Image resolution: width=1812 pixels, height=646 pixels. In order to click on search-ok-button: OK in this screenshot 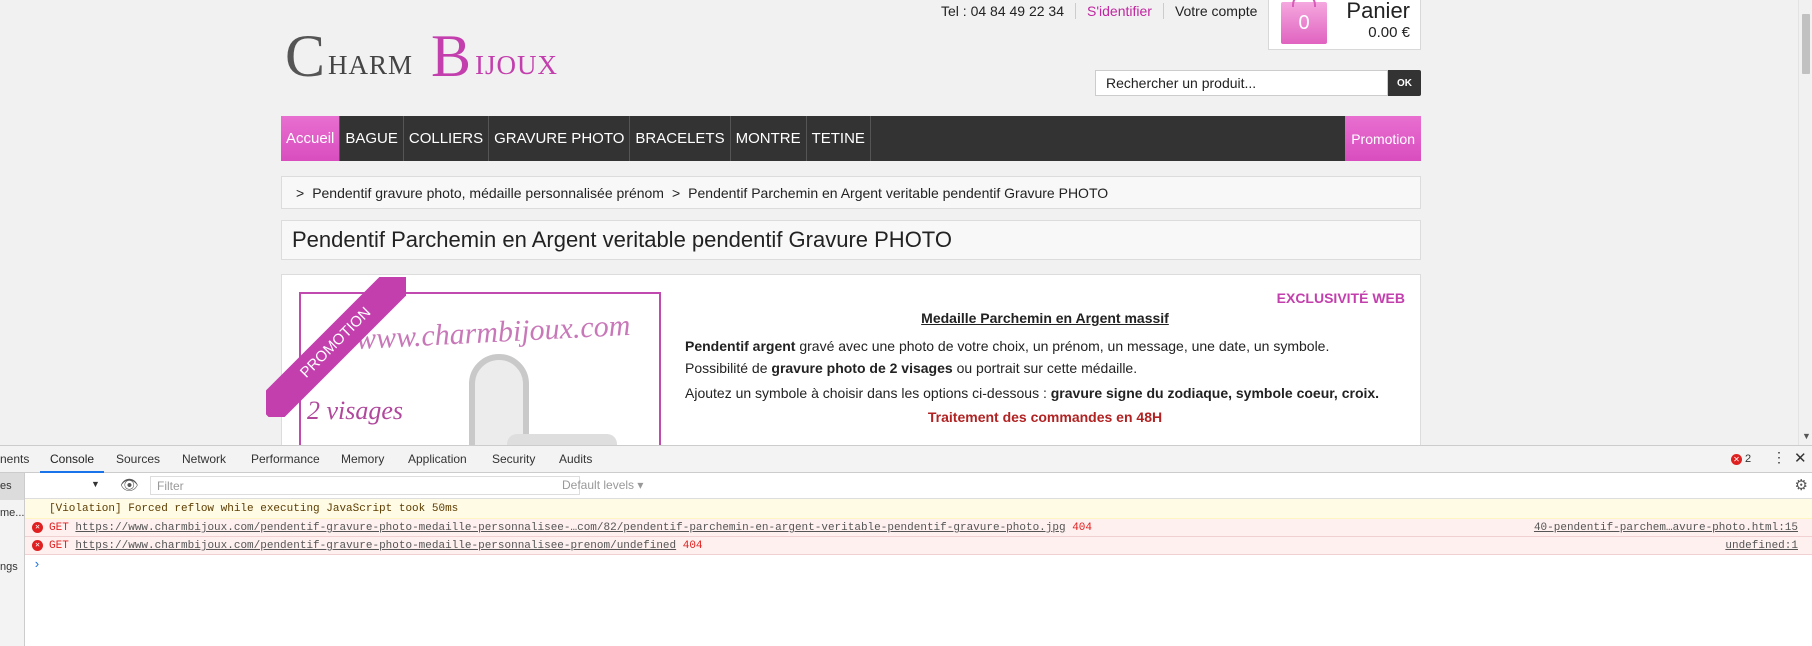, I will do `click(1404, 83)`.